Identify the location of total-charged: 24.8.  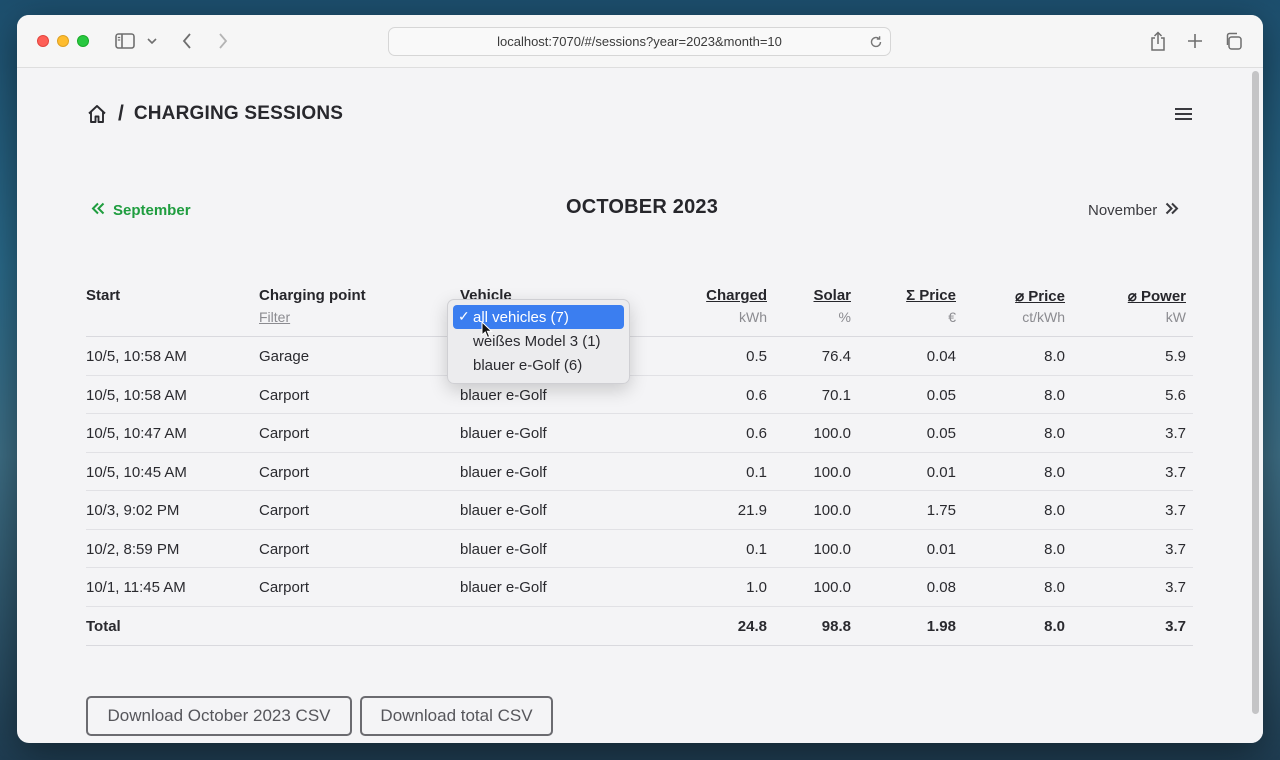
(752, 626).